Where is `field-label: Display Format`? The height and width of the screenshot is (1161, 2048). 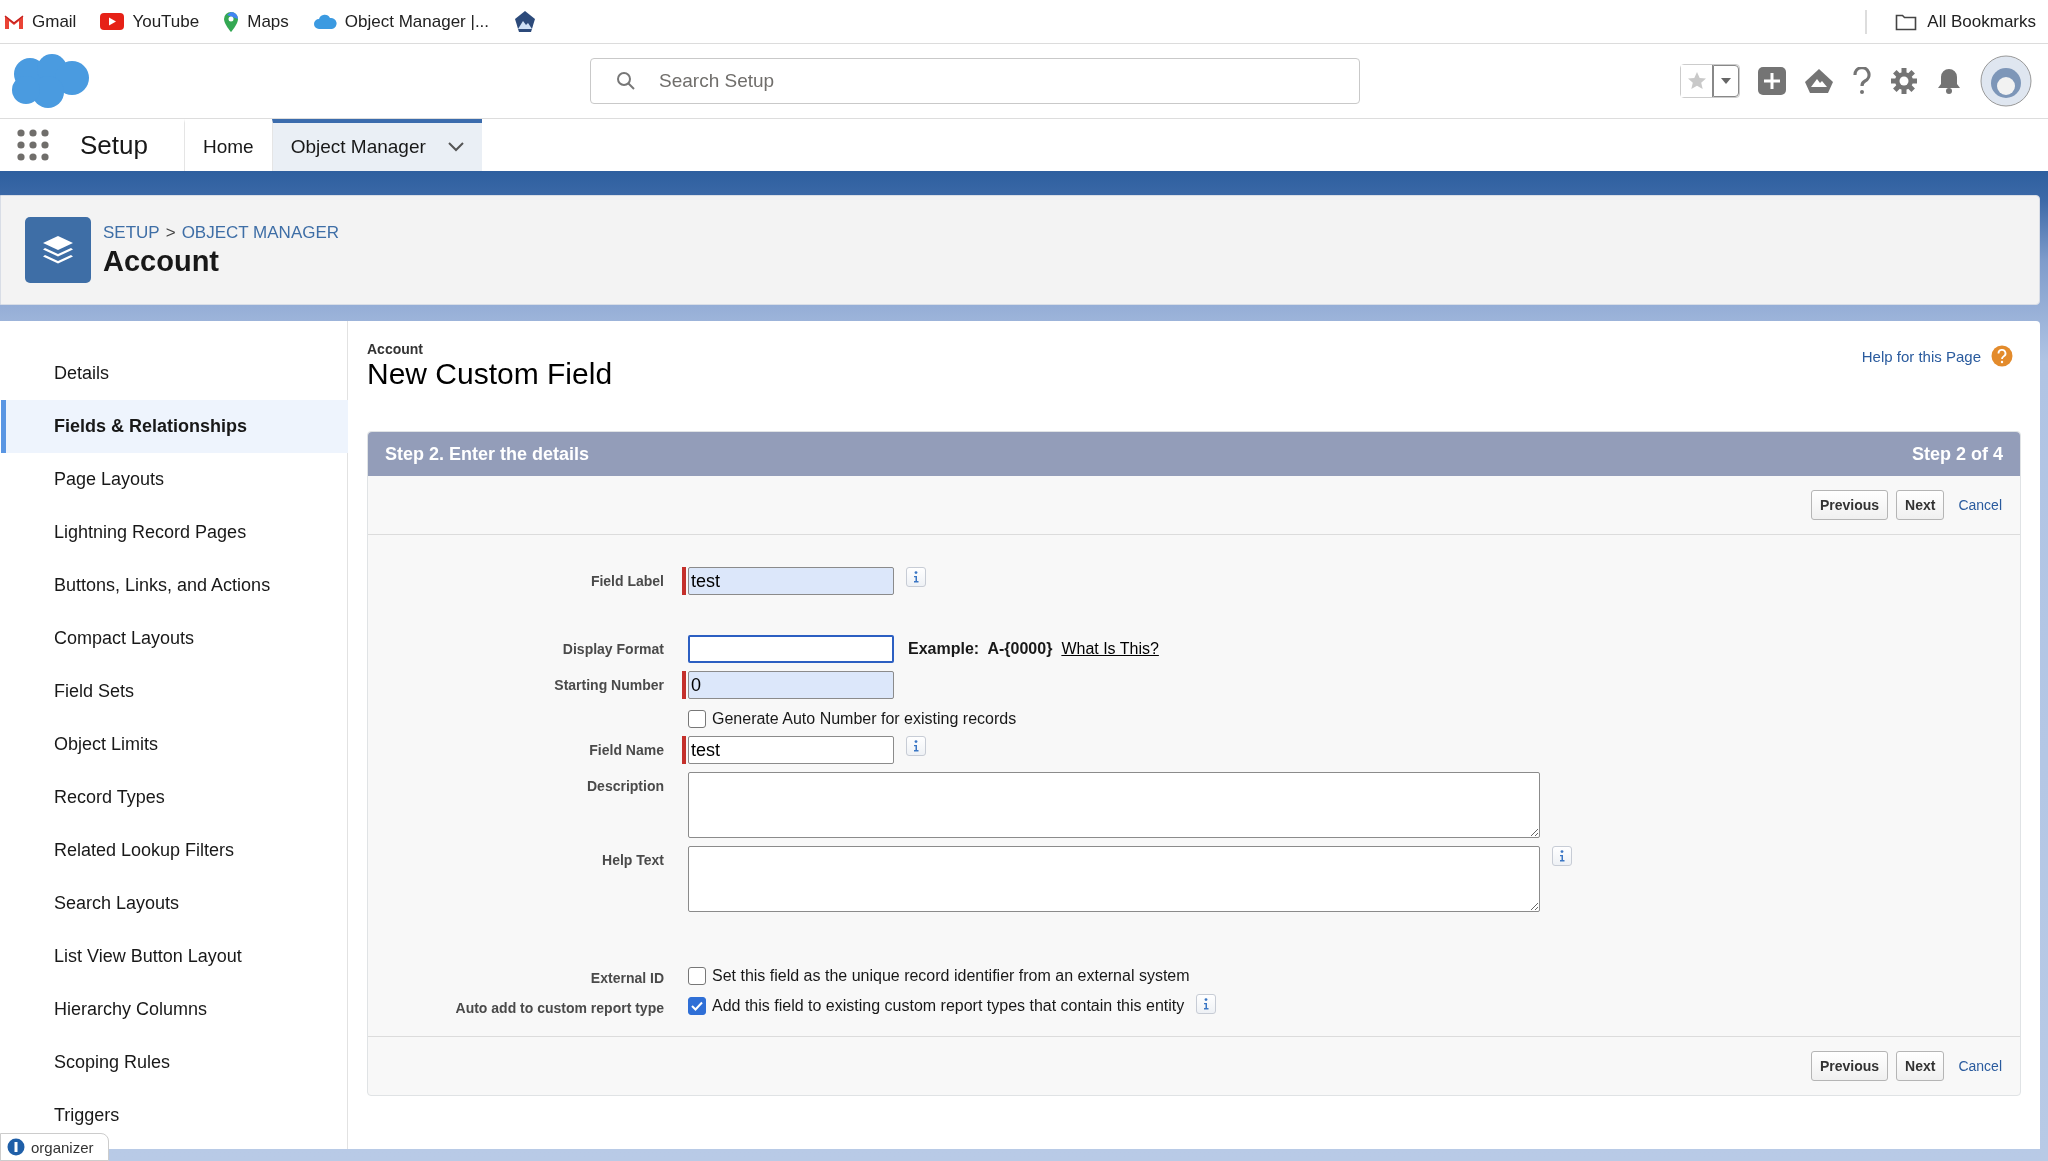 field-label: Display Format is located at coordinates (613, 648).